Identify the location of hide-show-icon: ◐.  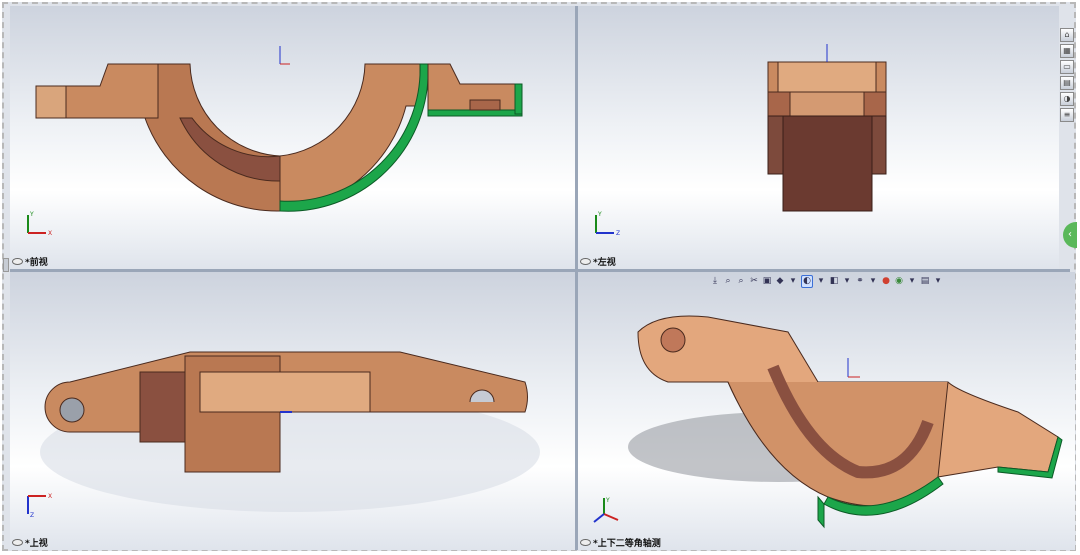
(807, 281).